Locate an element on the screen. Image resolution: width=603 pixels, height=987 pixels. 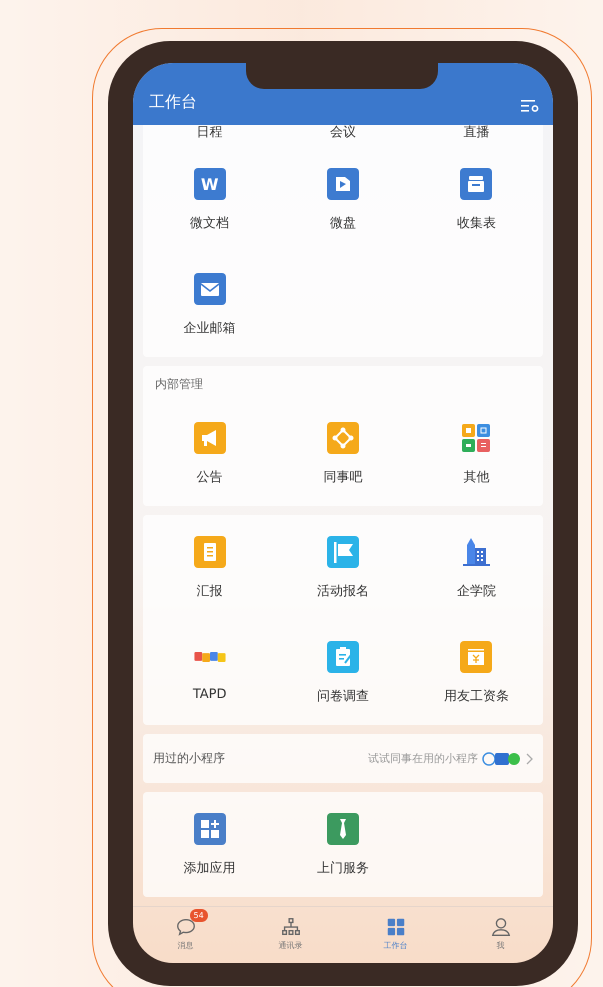
app-label: 添加应用 is located at coordinates (210, 868).